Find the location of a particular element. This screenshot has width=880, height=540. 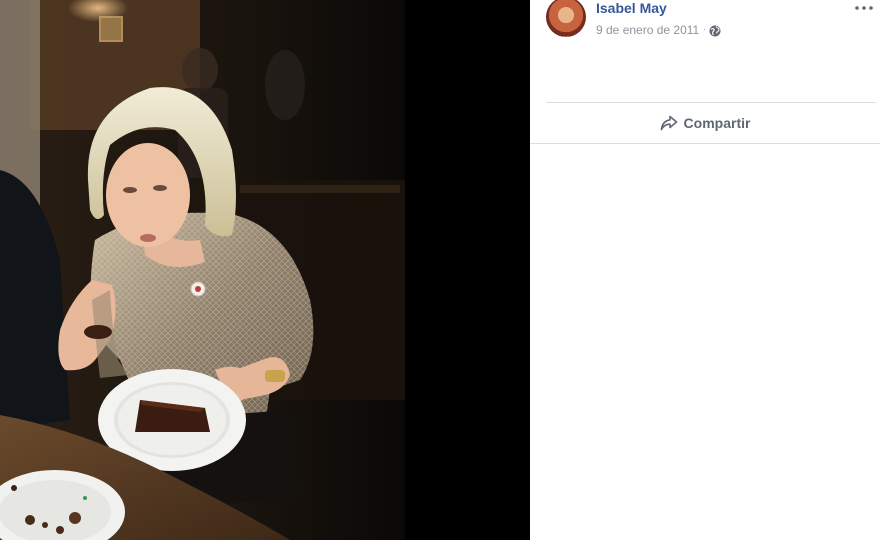

globe-icon is located at coordinates (715, 30).